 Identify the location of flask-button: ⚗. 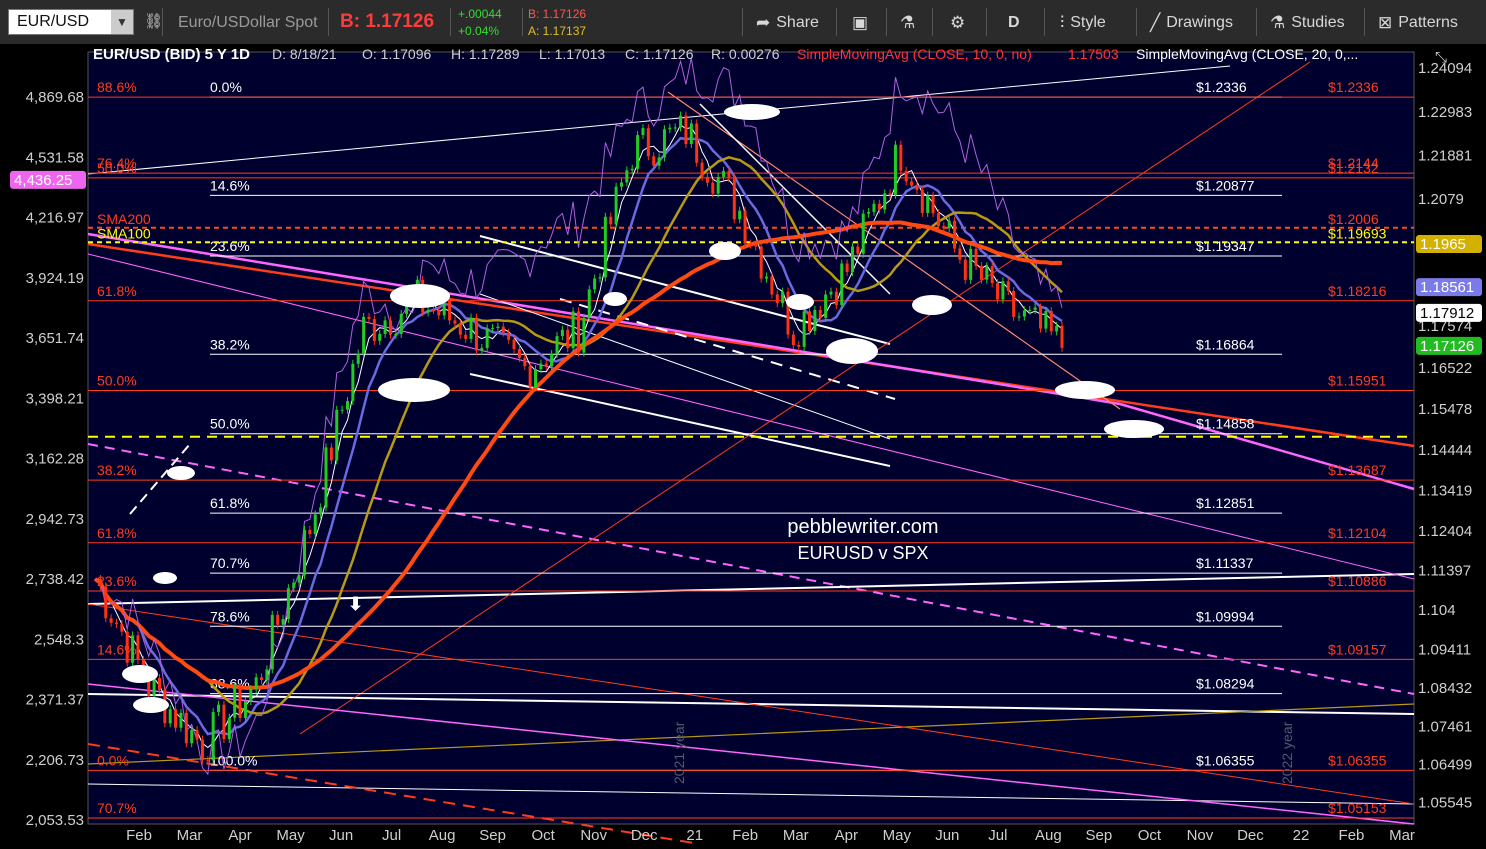
(907, 23).